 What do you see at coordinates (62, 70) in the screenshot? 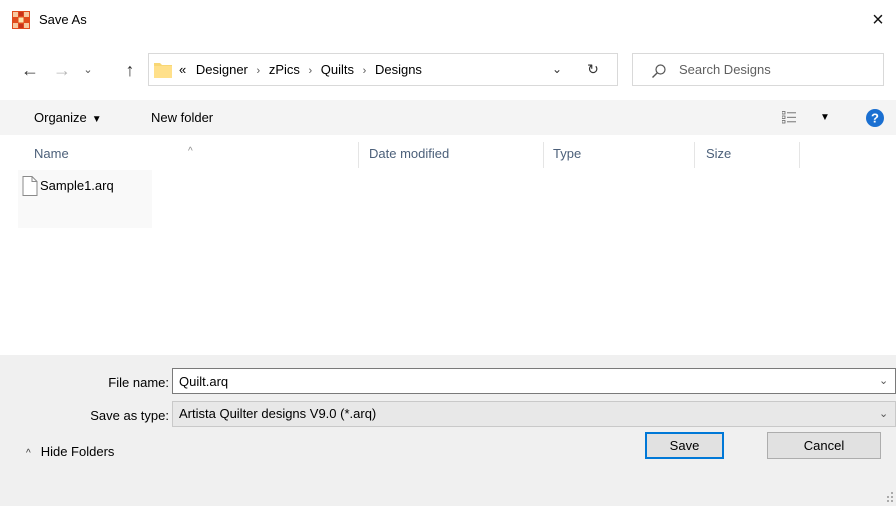
I see `forward-arrow-icon: →` at bounding box center [62, 70].